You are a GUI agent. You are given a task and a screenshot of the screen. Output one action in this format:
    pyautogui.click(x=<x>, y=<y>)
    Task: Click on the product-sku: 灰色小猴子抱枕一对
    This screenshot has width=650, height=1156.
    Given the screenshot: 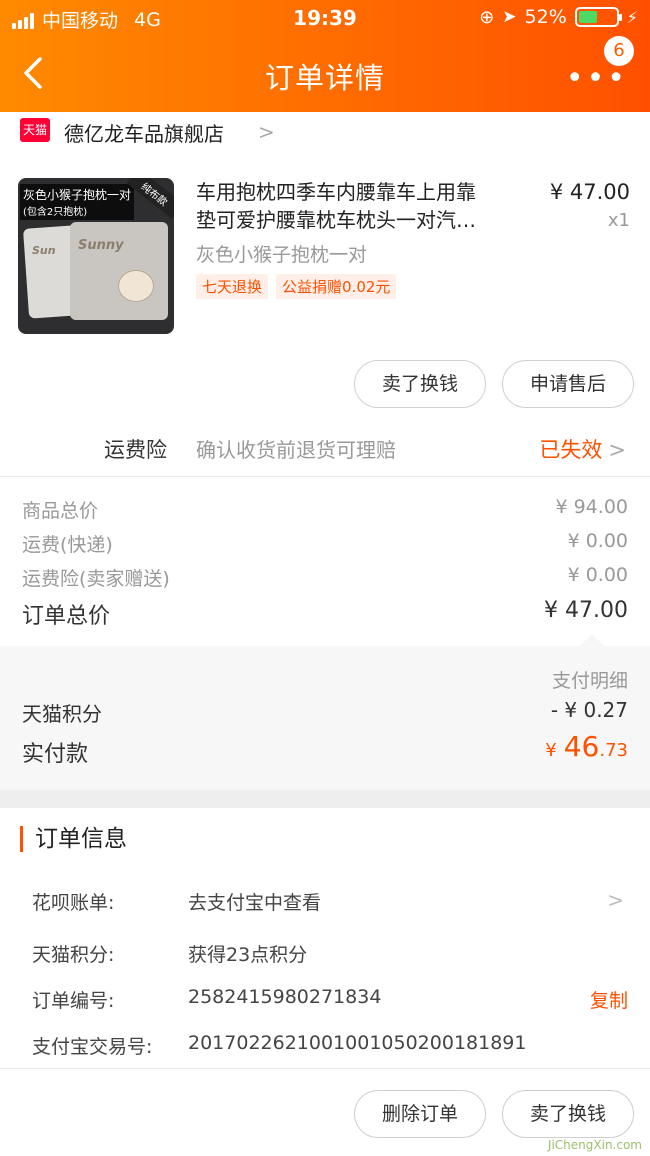 What is the action you would take?
    pyautogui.click(x=282, y=255)
    